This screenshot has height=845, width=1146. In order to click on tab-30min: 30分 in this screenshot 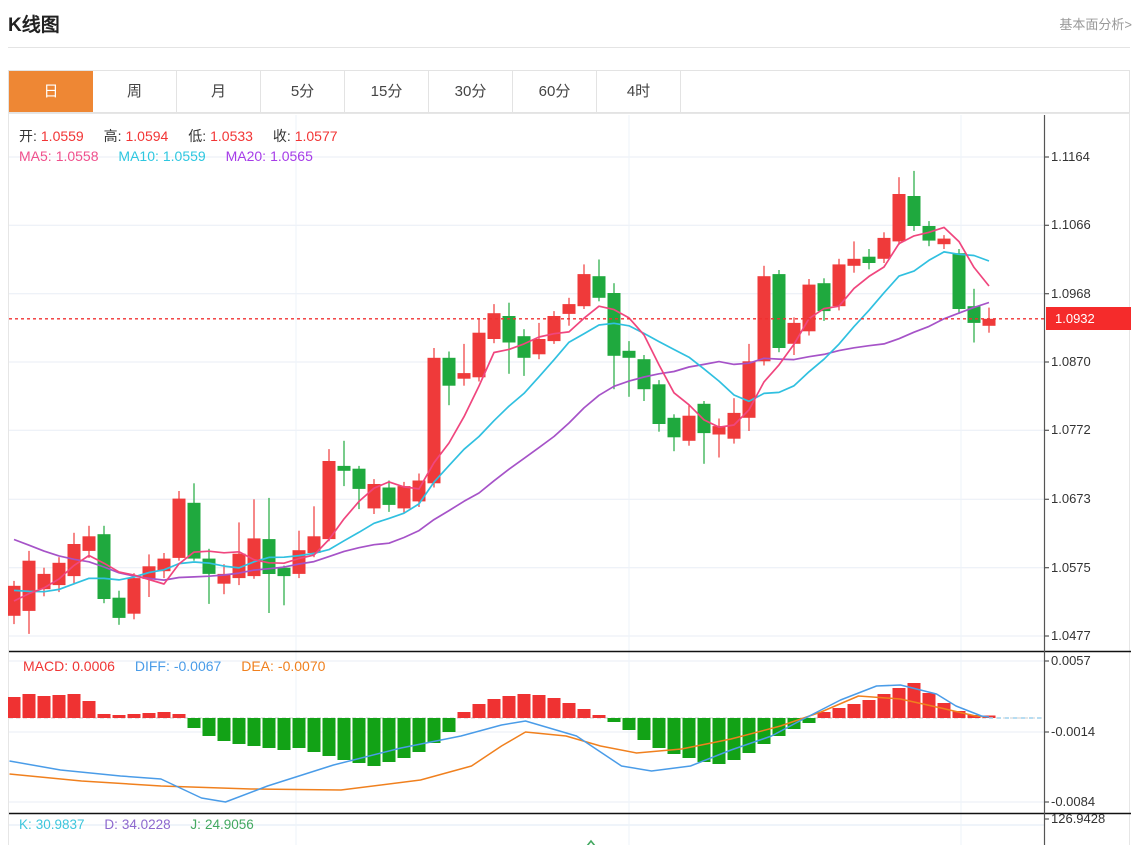, I will do `click(471, 91)`.